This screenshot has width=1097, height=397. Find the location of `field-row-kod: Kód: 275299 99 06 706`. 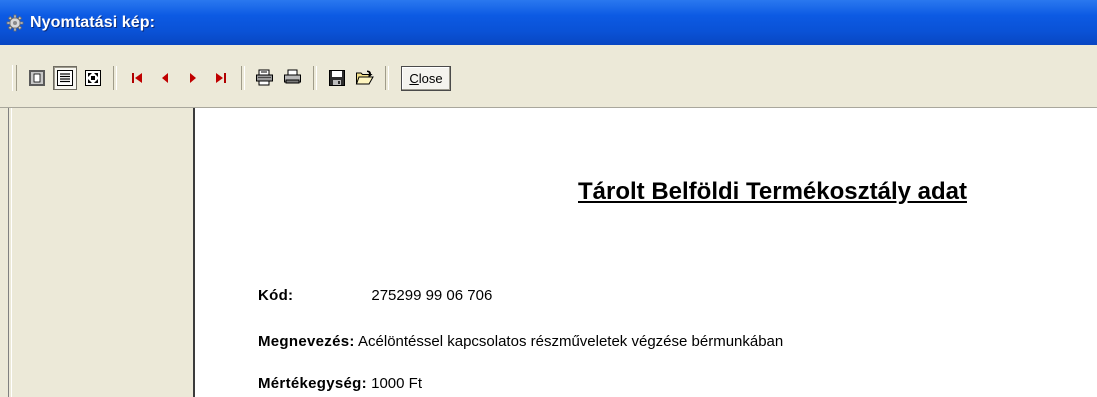

field-row-kod: Kód: 275299 99 06 706 is located at coordinates (375, 295).